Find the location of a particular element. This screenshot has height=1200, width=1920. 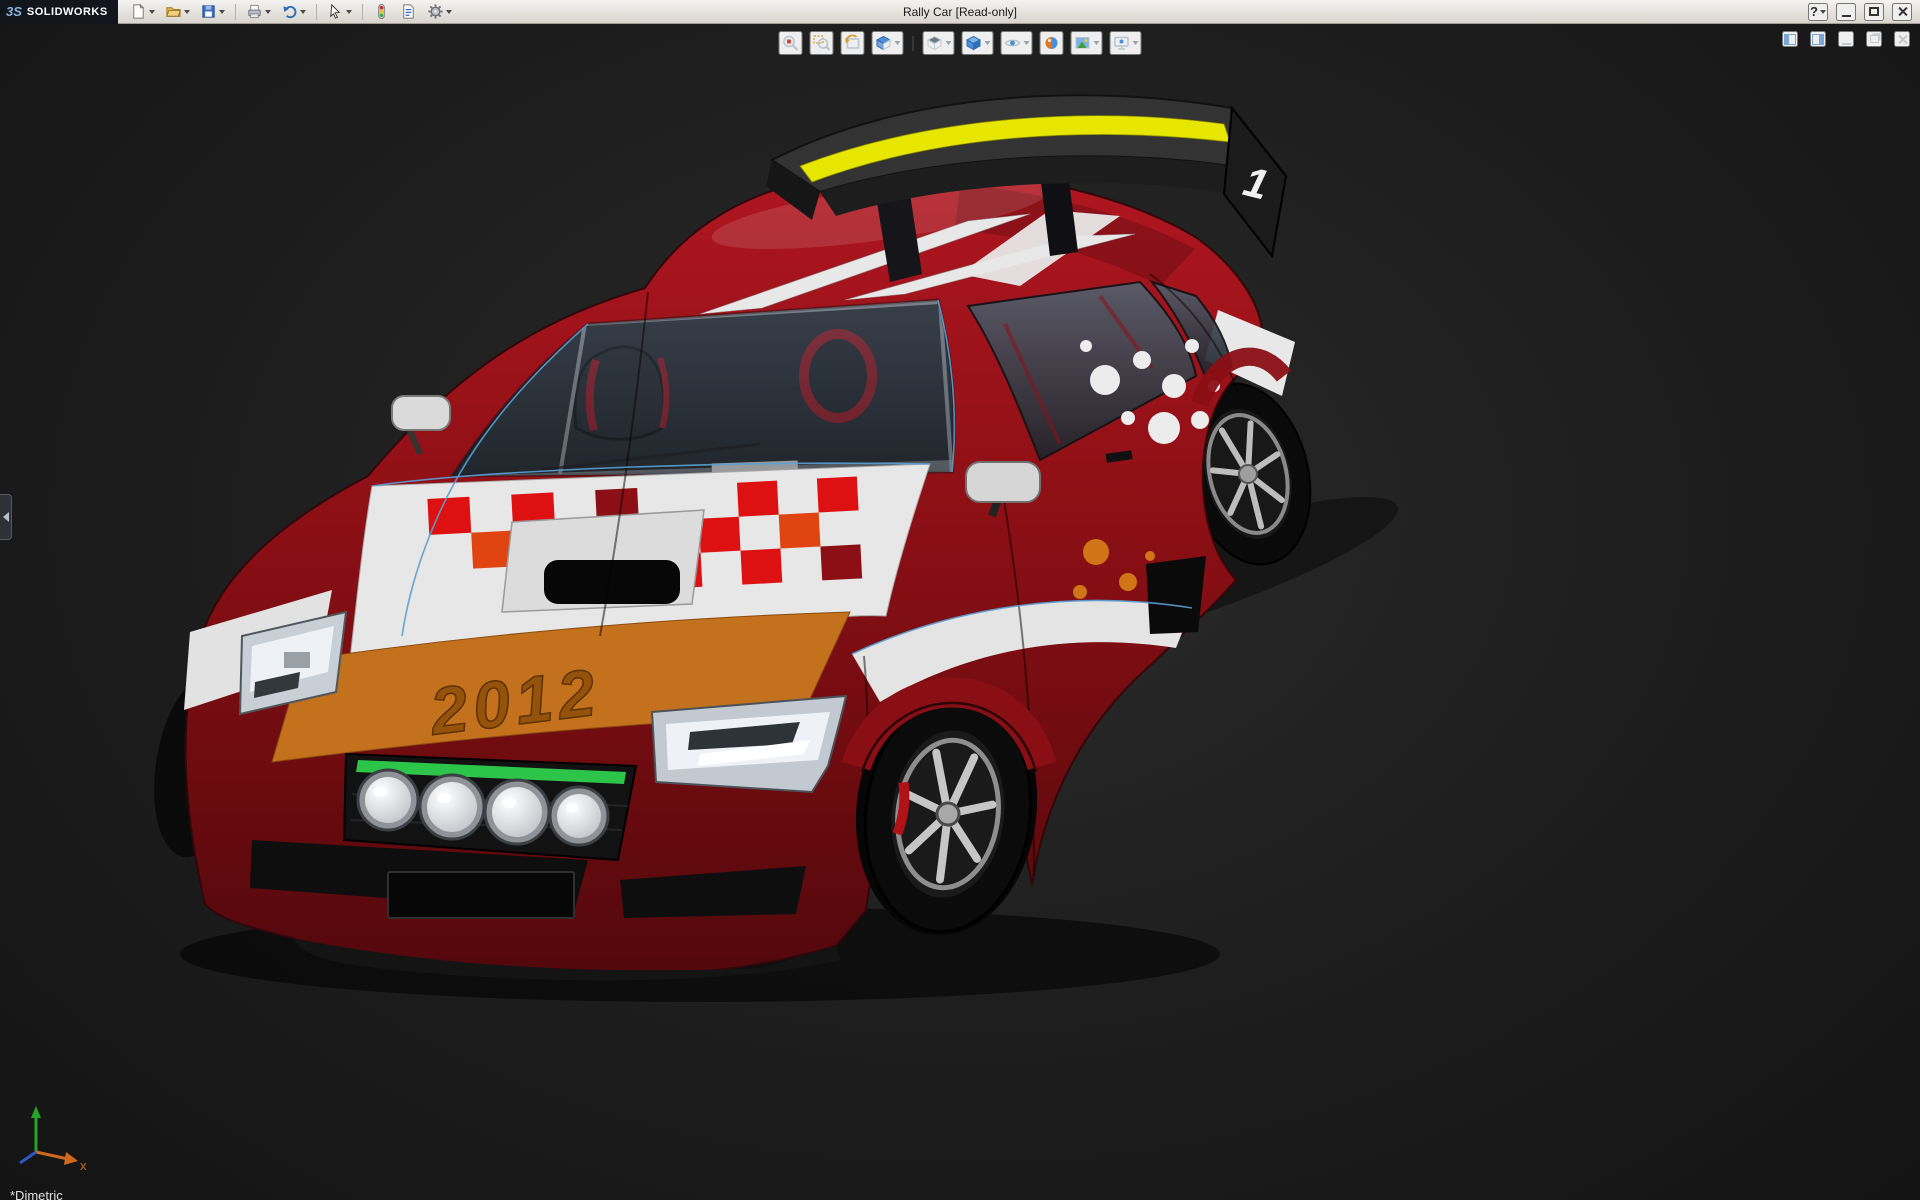

view-settings-button is located at coordinates (1125, 43).